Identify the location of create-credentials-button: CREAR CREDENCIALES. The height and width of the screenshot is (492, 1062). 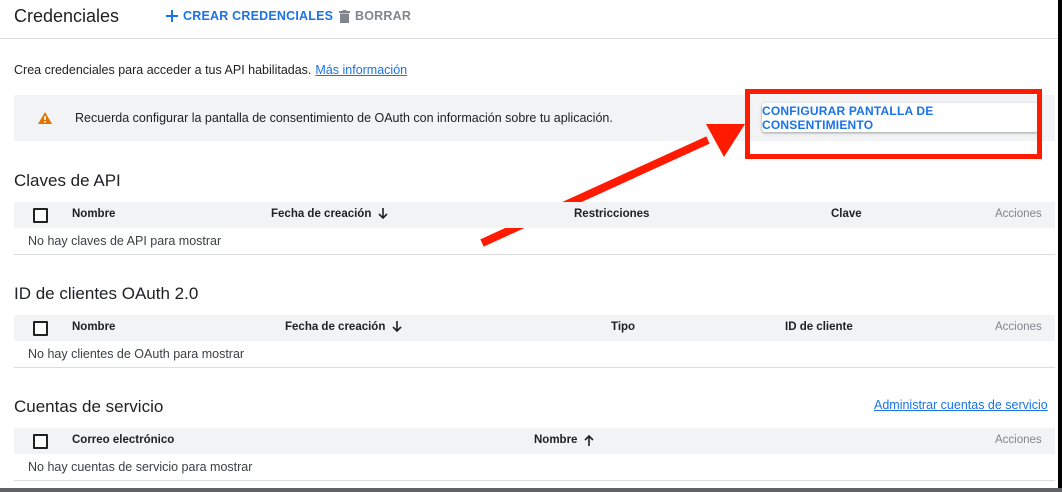
(249, 16).